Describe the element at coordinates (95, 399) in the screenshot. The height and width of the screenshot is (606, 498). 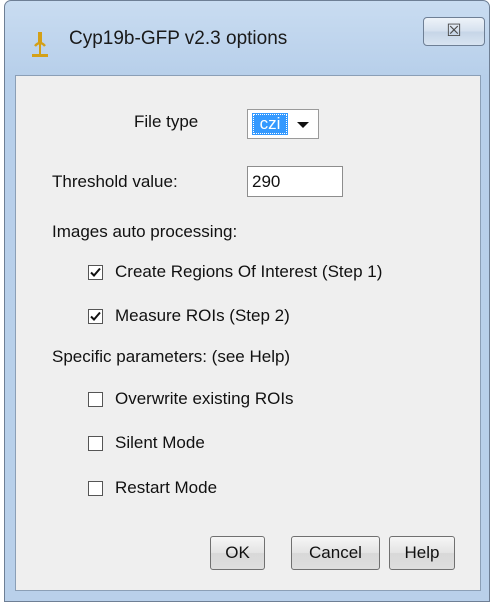
I see `overwrite-rois-checkbox` at that location.